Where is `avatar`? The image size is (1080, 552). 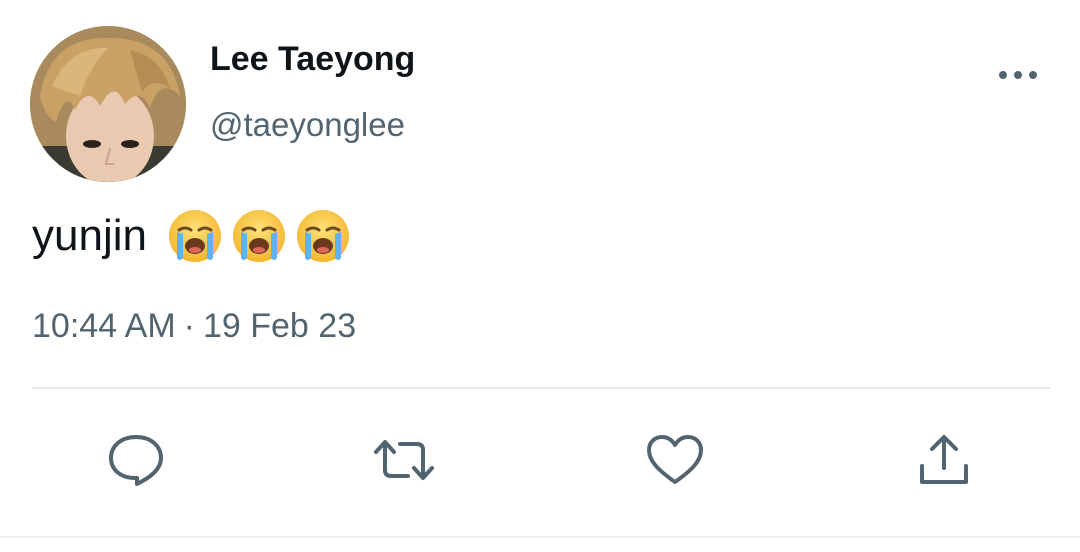
avatar is located at coordinates (108, 104).